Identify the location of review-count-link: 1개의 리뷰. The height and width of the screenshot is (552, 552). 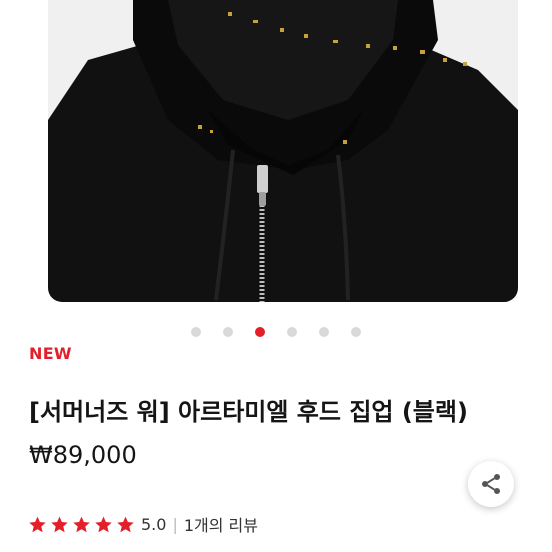
(221, 524).